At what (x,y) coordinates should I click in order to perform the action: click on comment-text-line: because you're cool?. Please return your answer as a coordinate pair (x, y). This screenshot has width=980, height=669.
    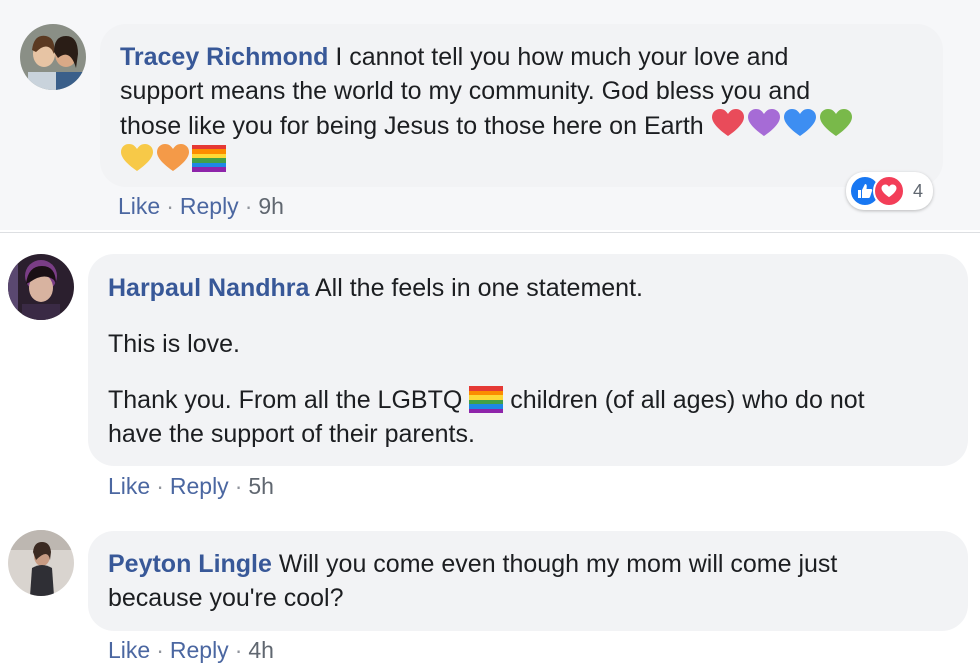
    Looking at the image, I should click on (226, 598).